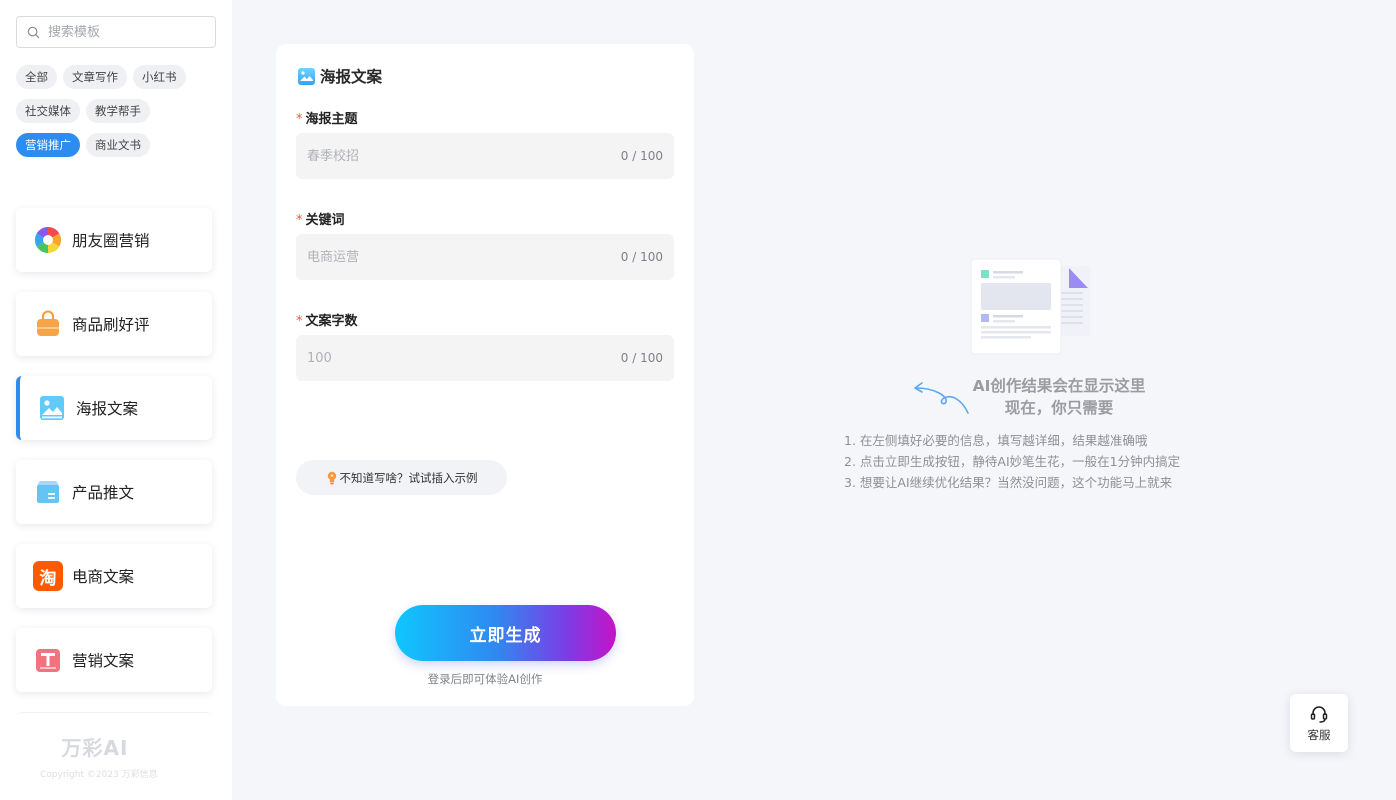 The image size is (1396, 800). I want to click on customer-service-button: 客服, so click(1319, 723).